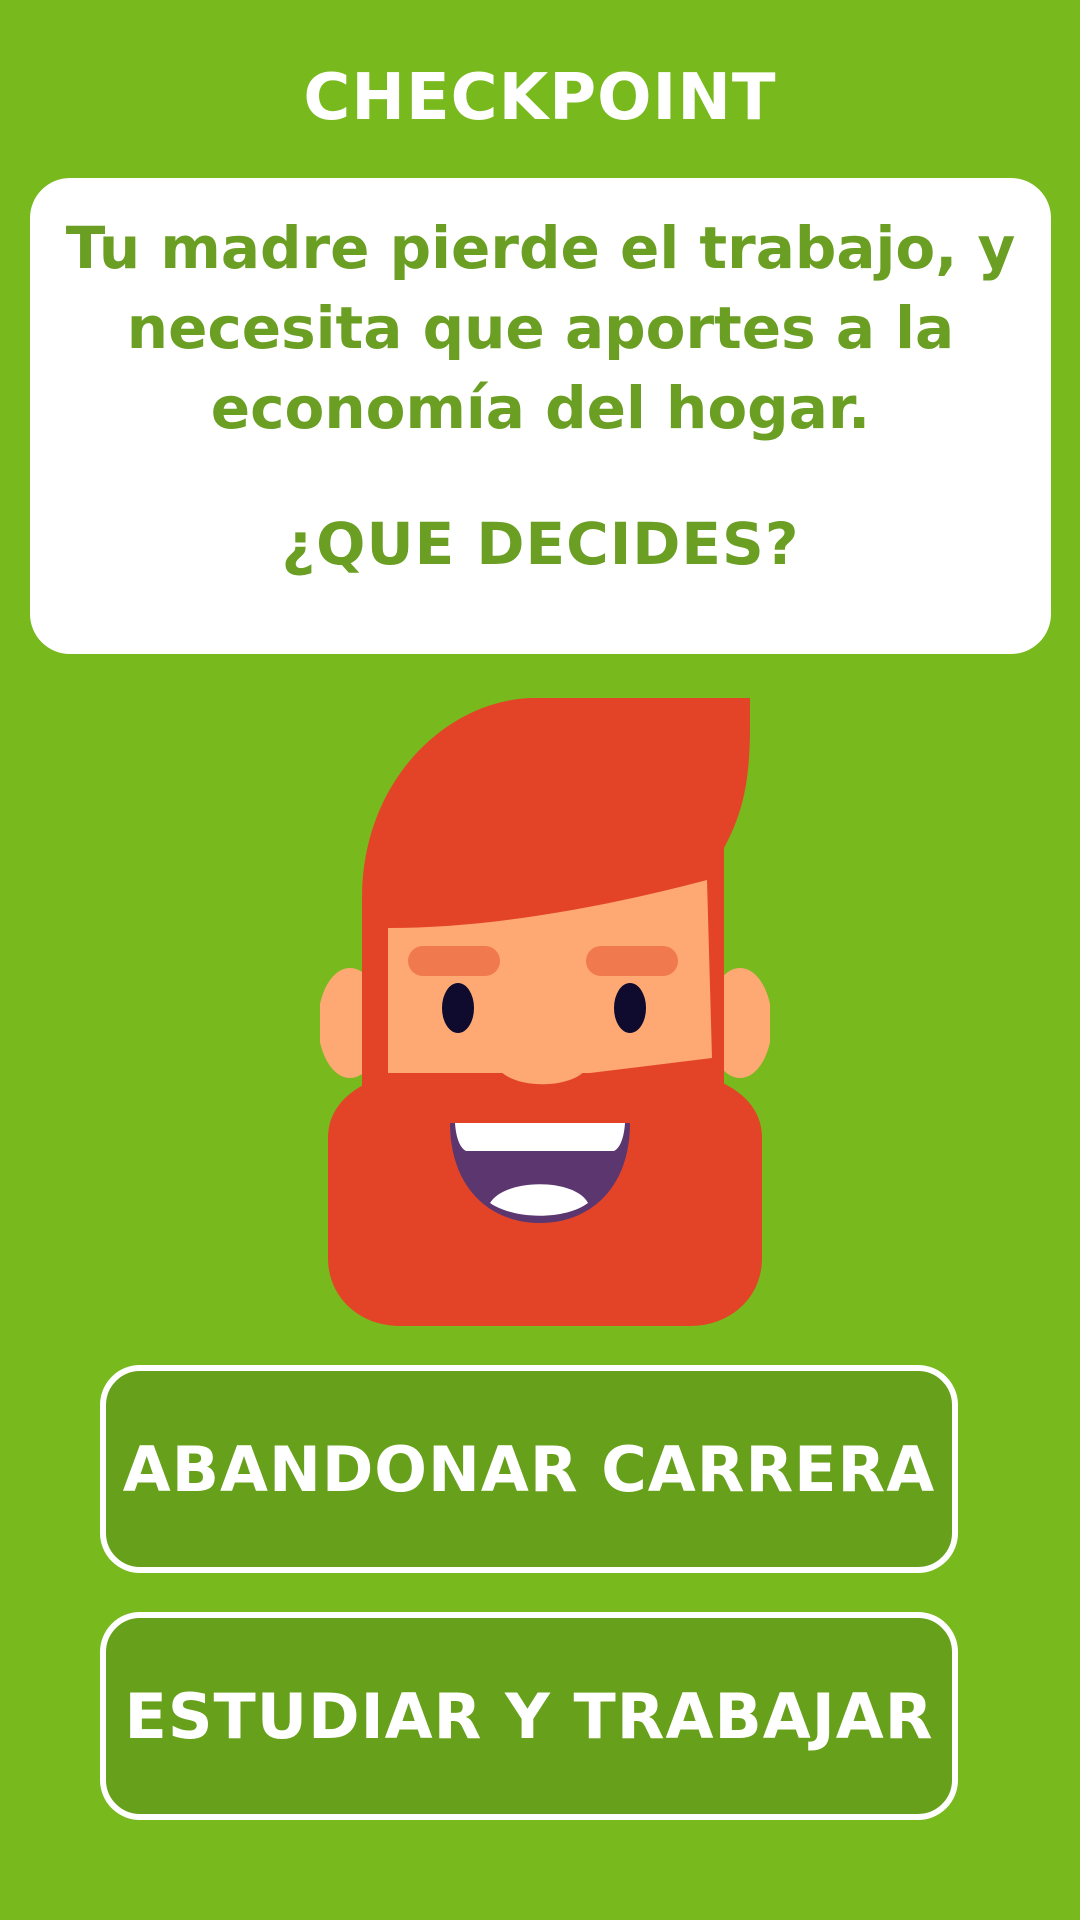  Describe the element at coordinates (454, 961) in the screenshot. I see `left-eyebrow` at that location.